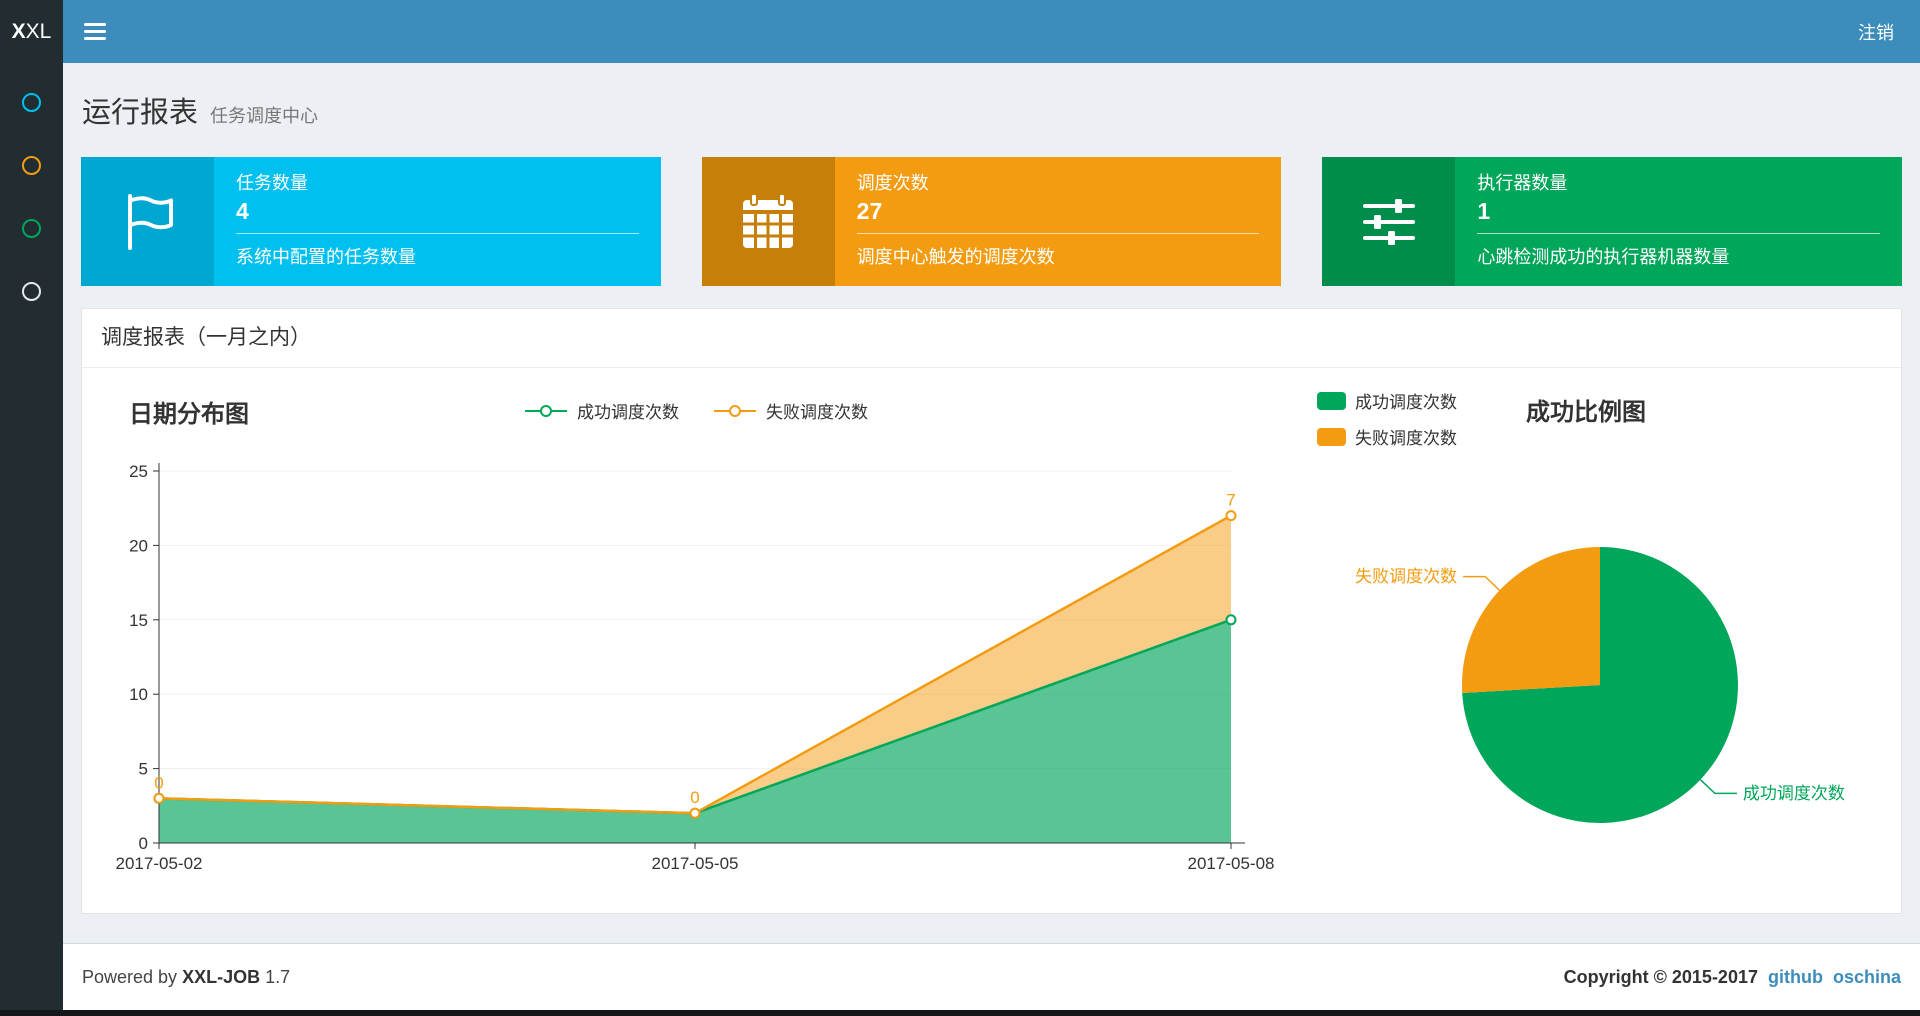 The width and height of the screenshot is (1920, 1016). Describe the element at coordinates (1876, 31) in the screenshot. I see `logout-button: 注销` at that location.